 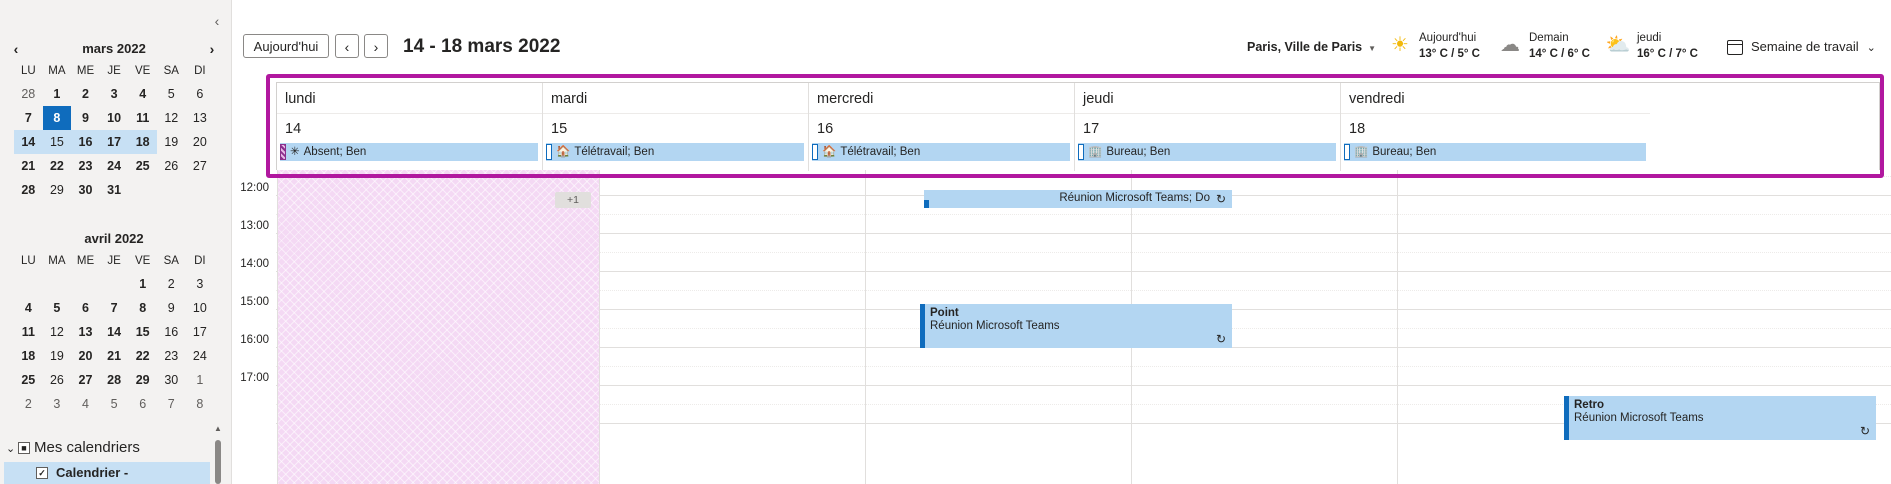 What do you see at coordinates (107, 473) in the screenshot?
I see `calendar-list-item: ✓ Calendrier -` at bounding box center [107, 473].